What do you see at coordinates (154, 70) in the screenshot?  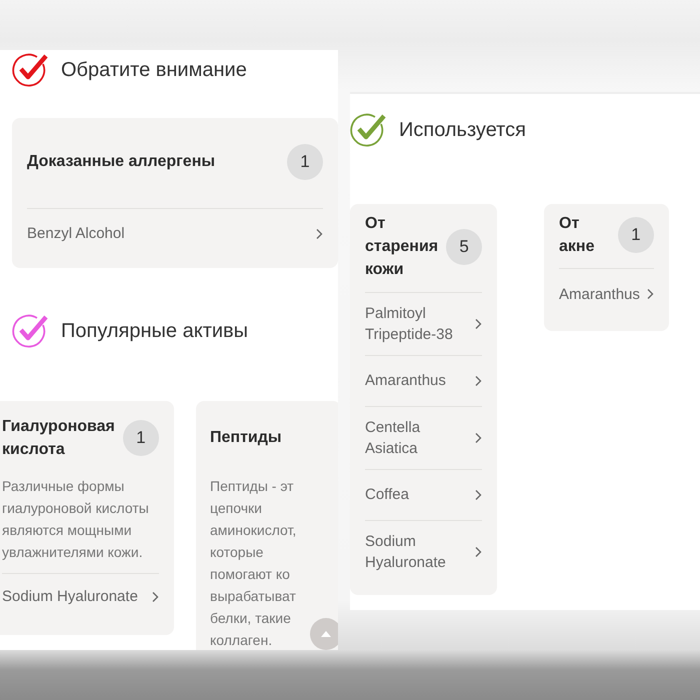 I see `section-title: Обратите внимание` at bounding box center [154, 70].